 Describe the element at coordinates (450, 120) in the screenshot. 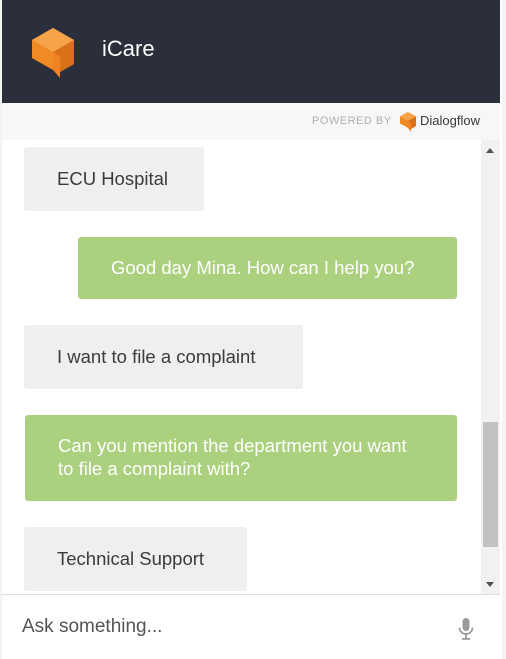

I see `dialogflow-brand-name: Dialogflow` at that location.